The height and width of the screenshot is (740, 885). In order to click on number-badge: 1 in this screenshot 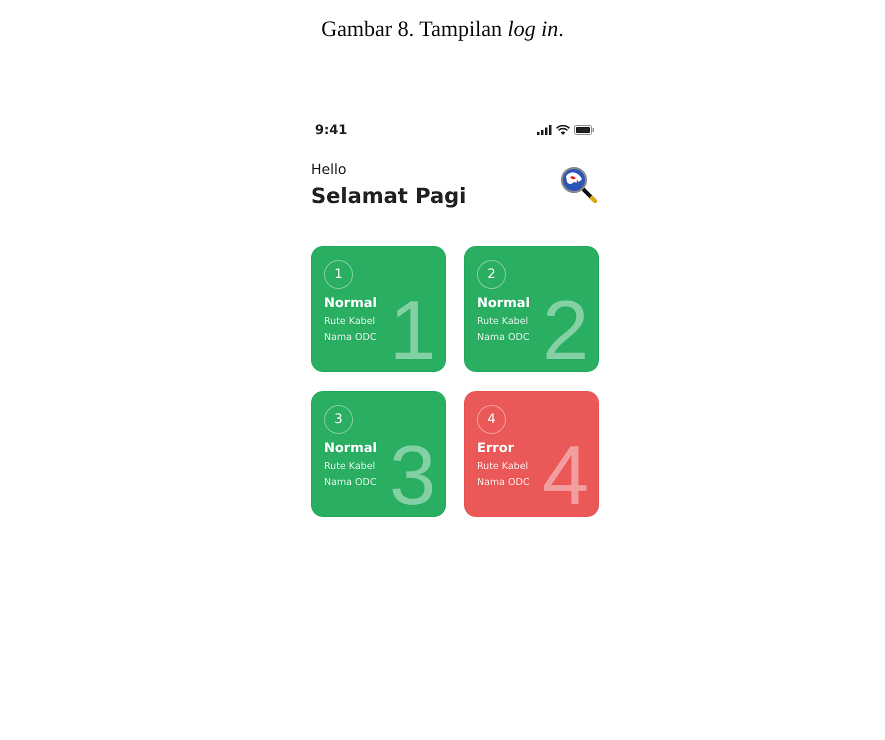, I will do `click(338, 274)`.